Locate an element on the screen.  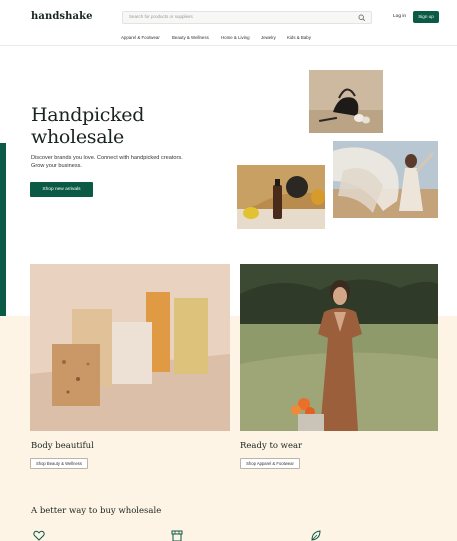
search-placeholder: Search for products or suppliers is located at coordinates (161, 16).